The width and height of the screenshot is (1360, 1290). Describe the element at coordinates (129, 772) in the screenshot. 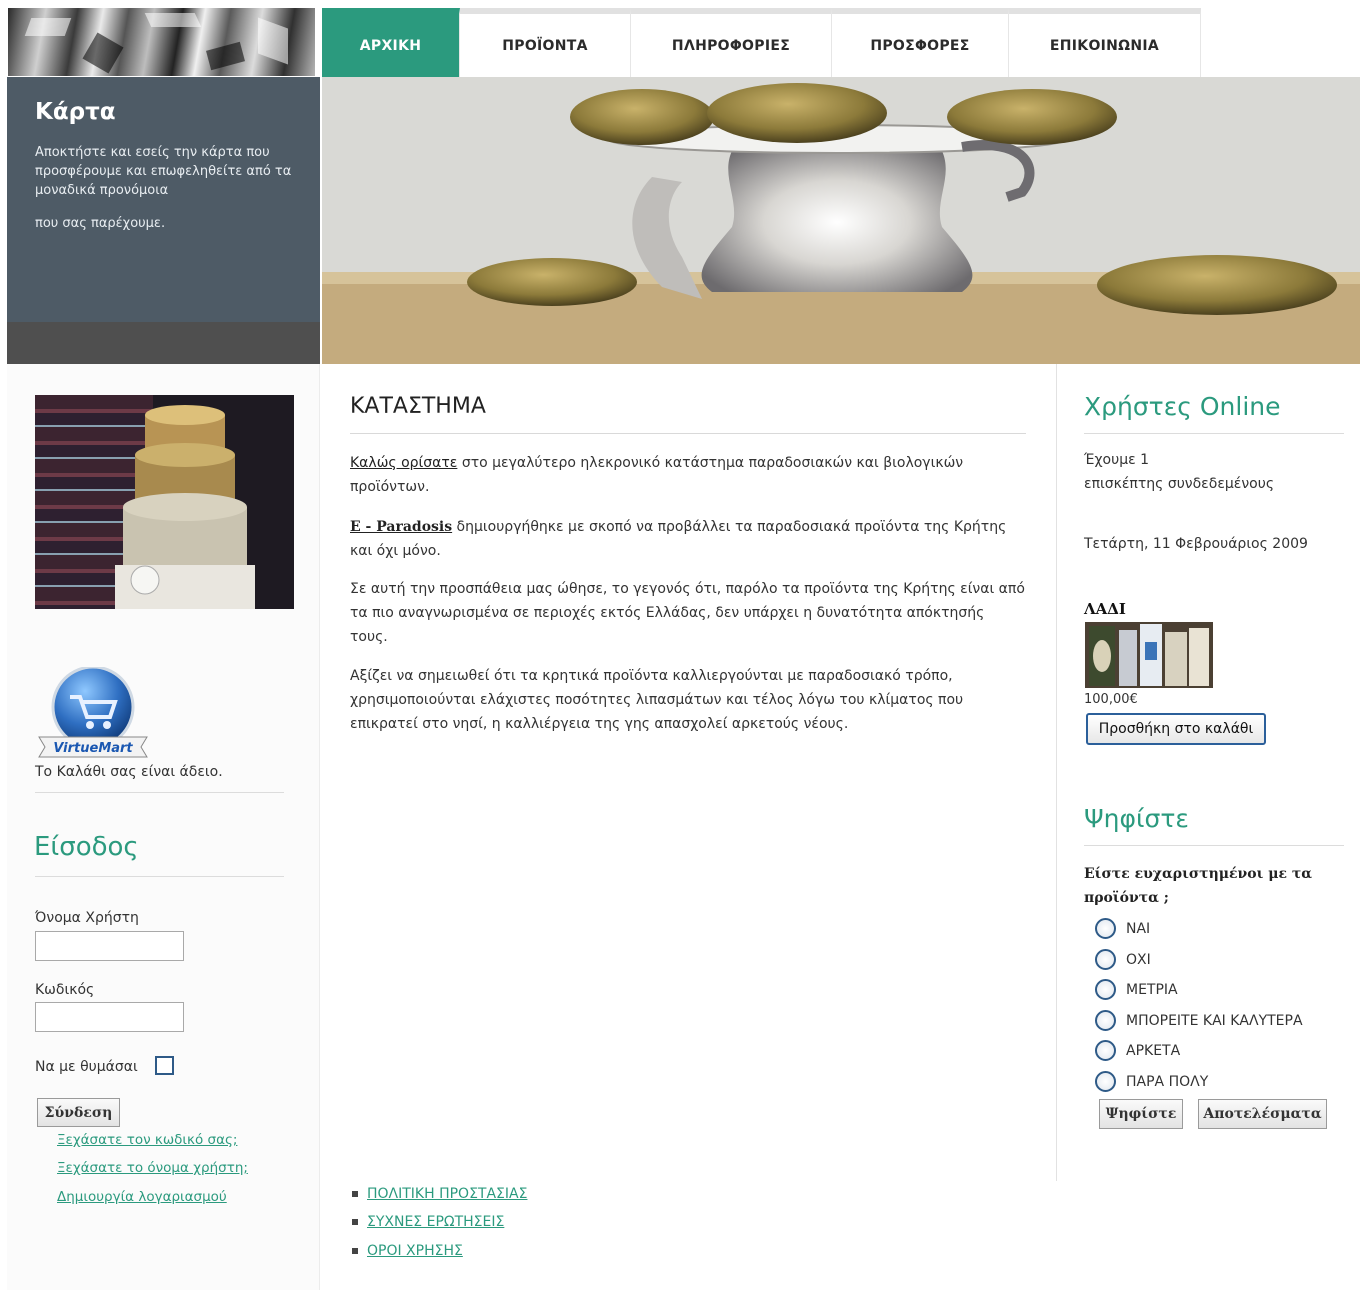

I see `cart-status-text: Το Καλάθι σας είναι άδειο.` at that location.